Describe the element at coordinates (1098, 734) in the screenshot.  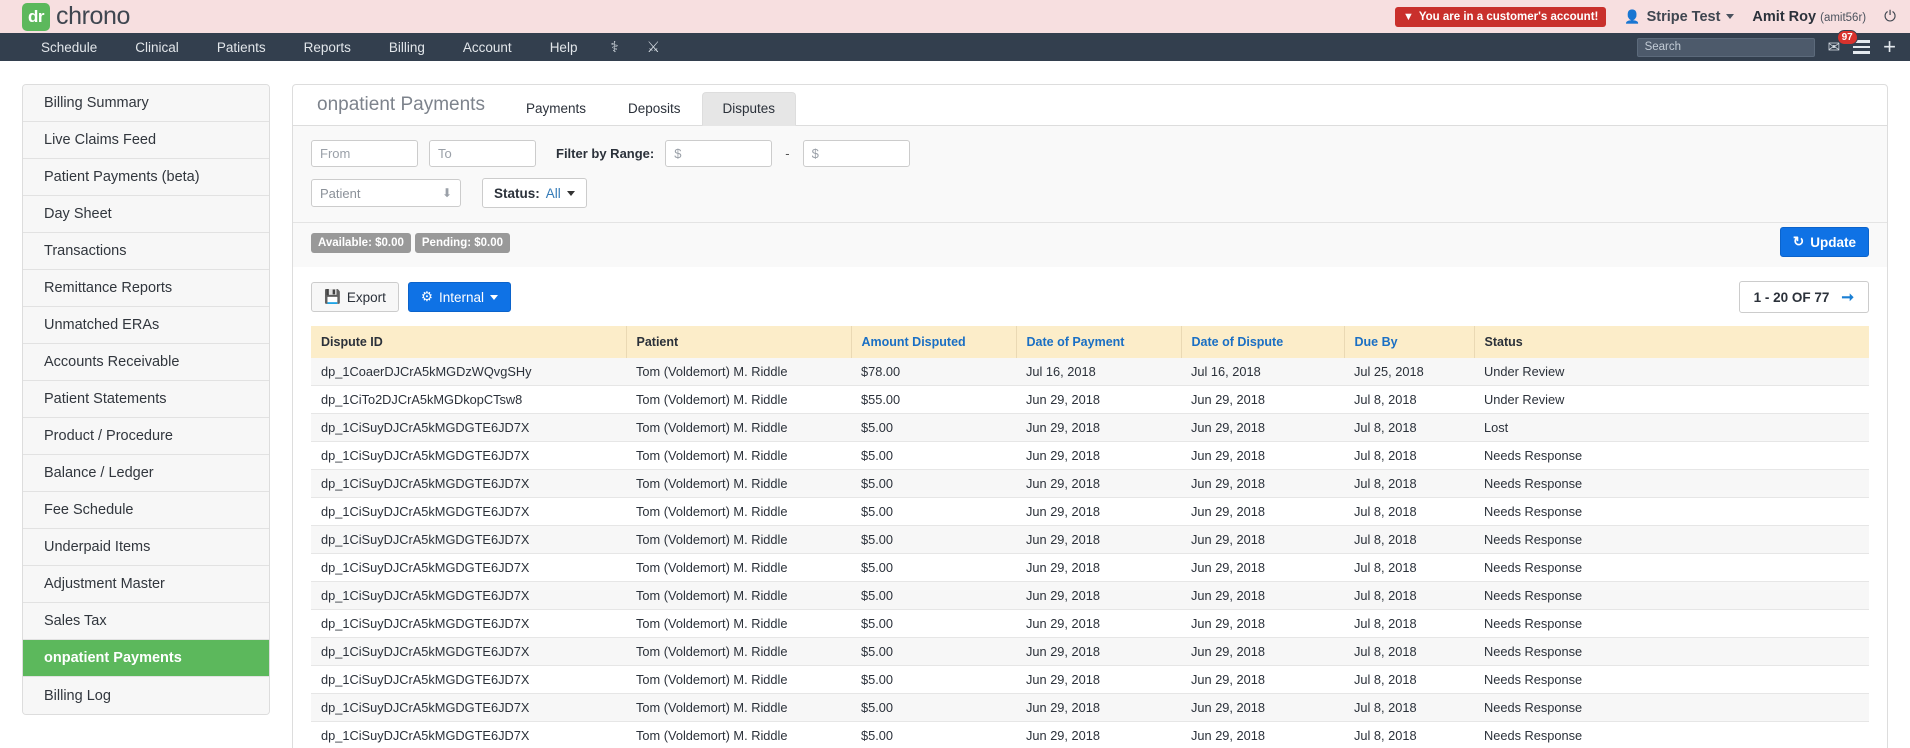
I see `cell-date-of-payment: Jun 29, 2018` at that location.